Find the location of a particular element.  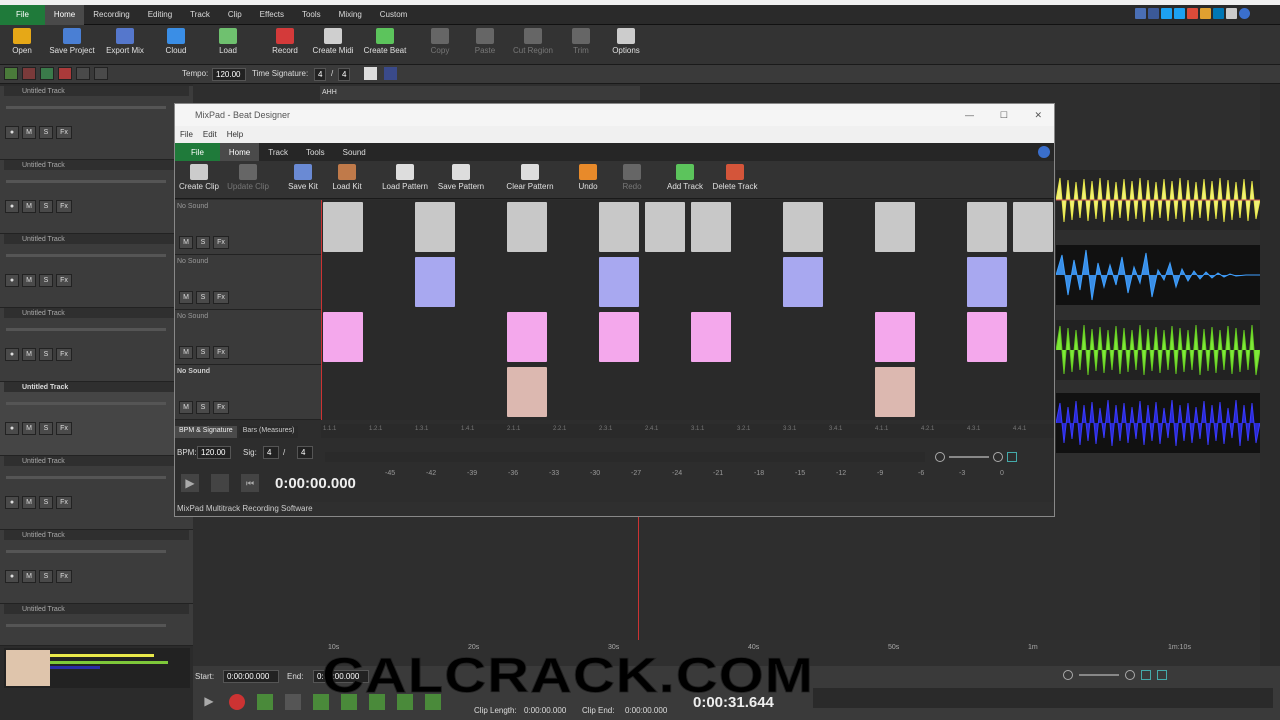

tab-file: File is located at coordinates (22, 15).